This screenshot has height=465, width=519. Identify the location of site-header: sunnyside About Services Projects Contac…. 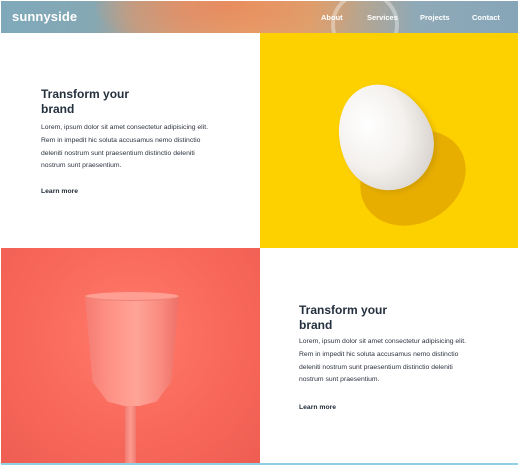
(259, 17).